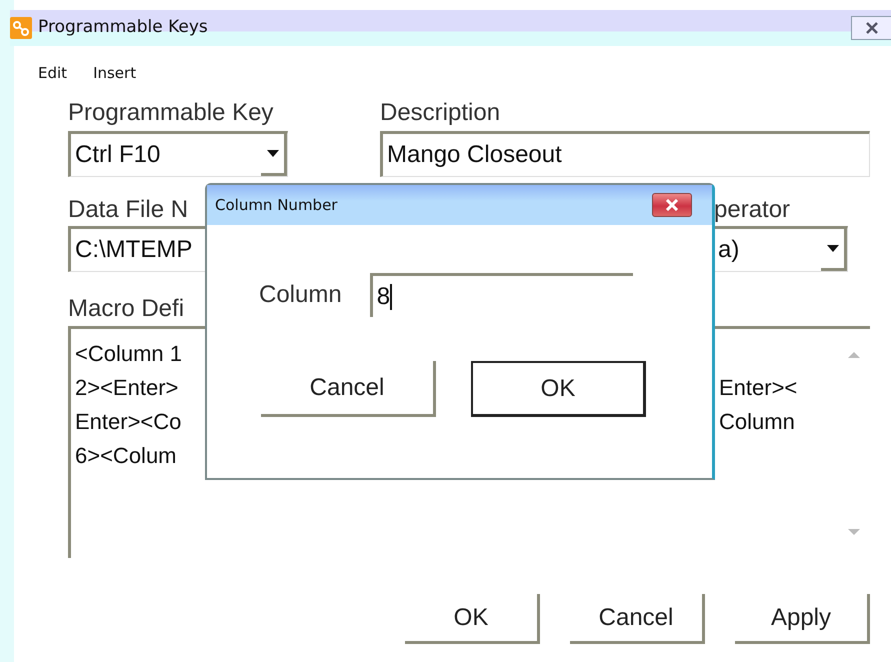 The width and height of the screenshot is (891, 662). What do you see at coordinates (625, 154) in the screenshot?
I see `description-field: Mango Closeout` at bounding box center [625, 154].